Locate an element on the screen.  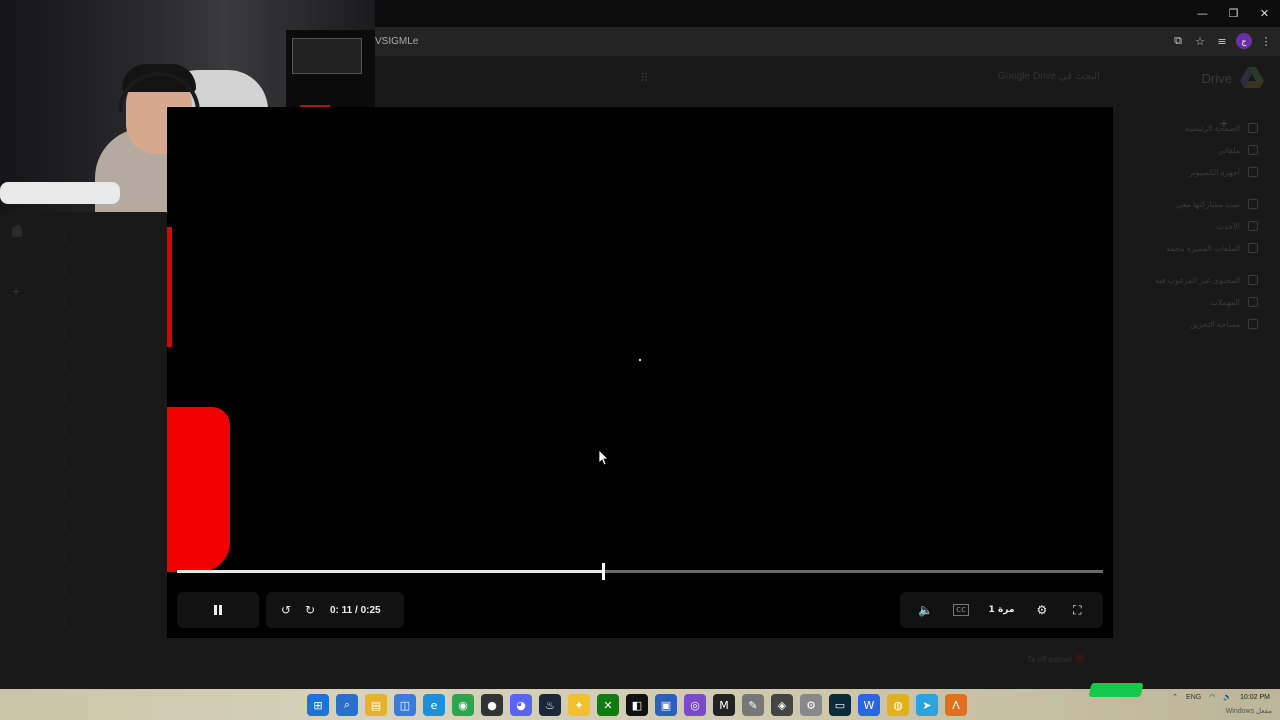
settings-icon: ⚙ is located at coordinates (811, 705).